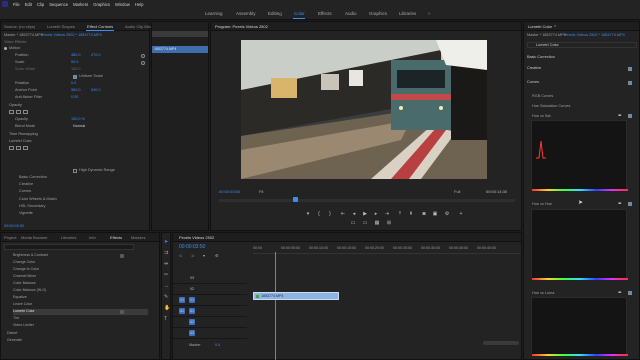 This screenshot has height=360, width=640. What do you see at coordinates (435, 214) in the screenshot?
I see `comparison-view-icon: ▣` at bounding box center [435, 214].